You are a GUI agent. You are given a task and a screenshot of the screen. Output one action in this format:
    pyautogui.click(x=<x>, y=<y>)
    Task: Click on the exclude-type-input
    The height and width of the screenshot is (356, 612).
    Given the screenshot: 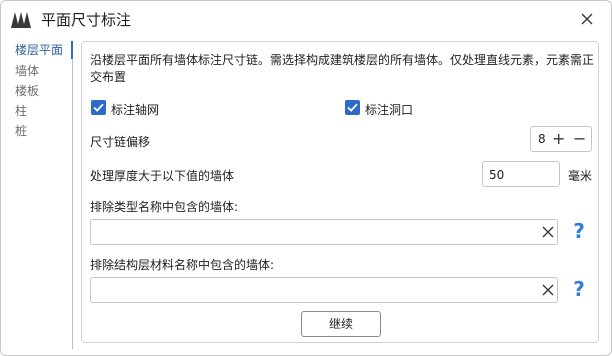 What is the action you would take?
    pyautogui.click(x=324, y=232)
    